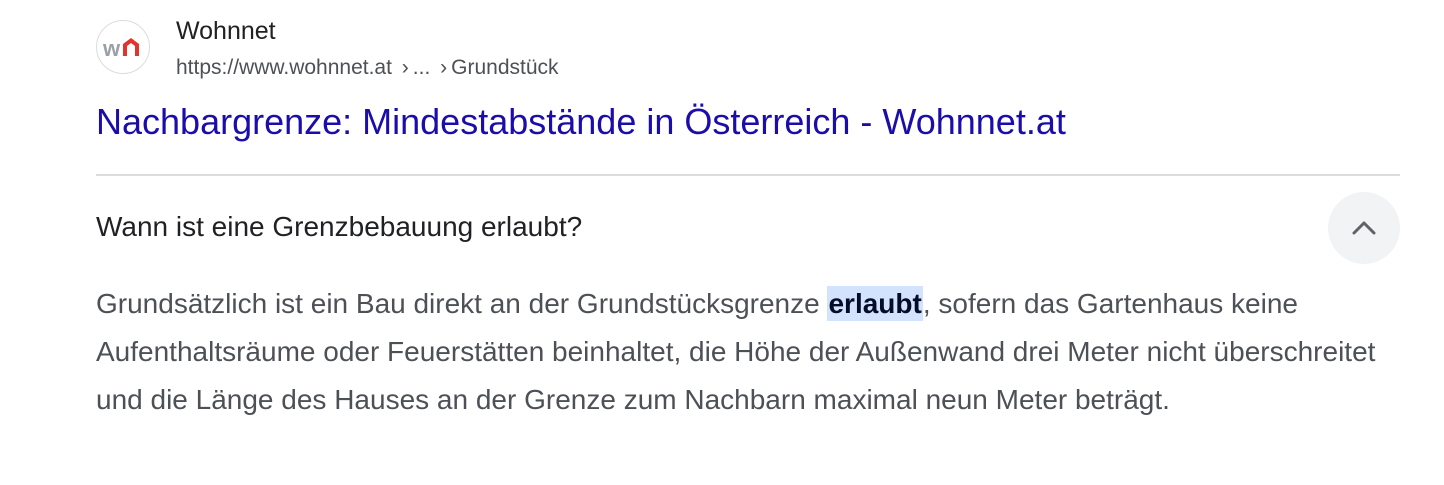 Image resolution: width=1444 pixels, height=485 pixels. What do you see at coordinates (875, 303) in the screenshot?
I see `answer-highlight: erlaubt` at bounding box center [875, 303].